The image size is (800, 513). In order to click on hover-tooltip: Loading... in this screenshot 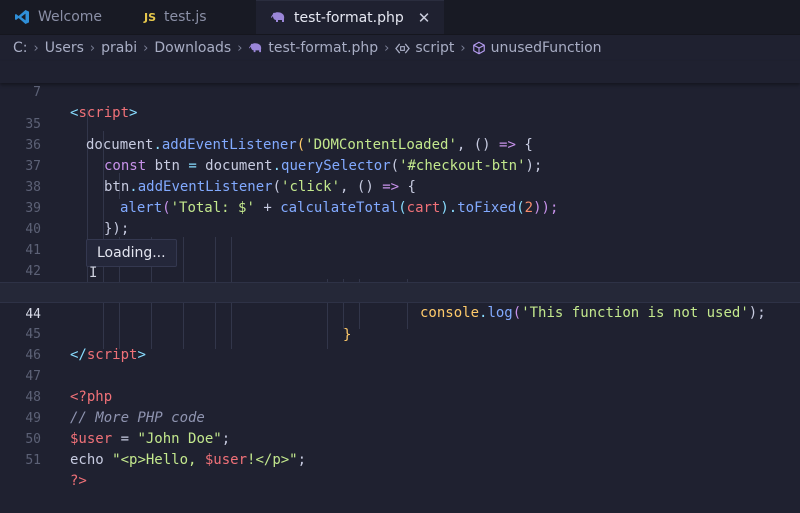, I will do `click(131, 253)`.